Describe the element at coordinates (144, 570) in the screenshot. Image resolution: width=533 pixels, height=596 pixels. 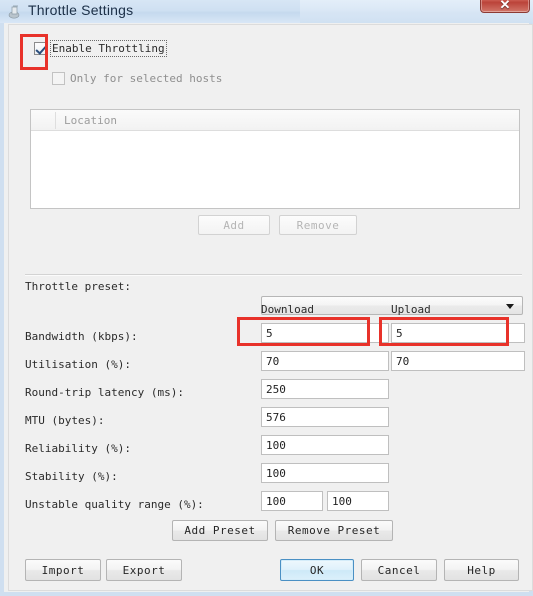
I see `export-button: Export` at that location.